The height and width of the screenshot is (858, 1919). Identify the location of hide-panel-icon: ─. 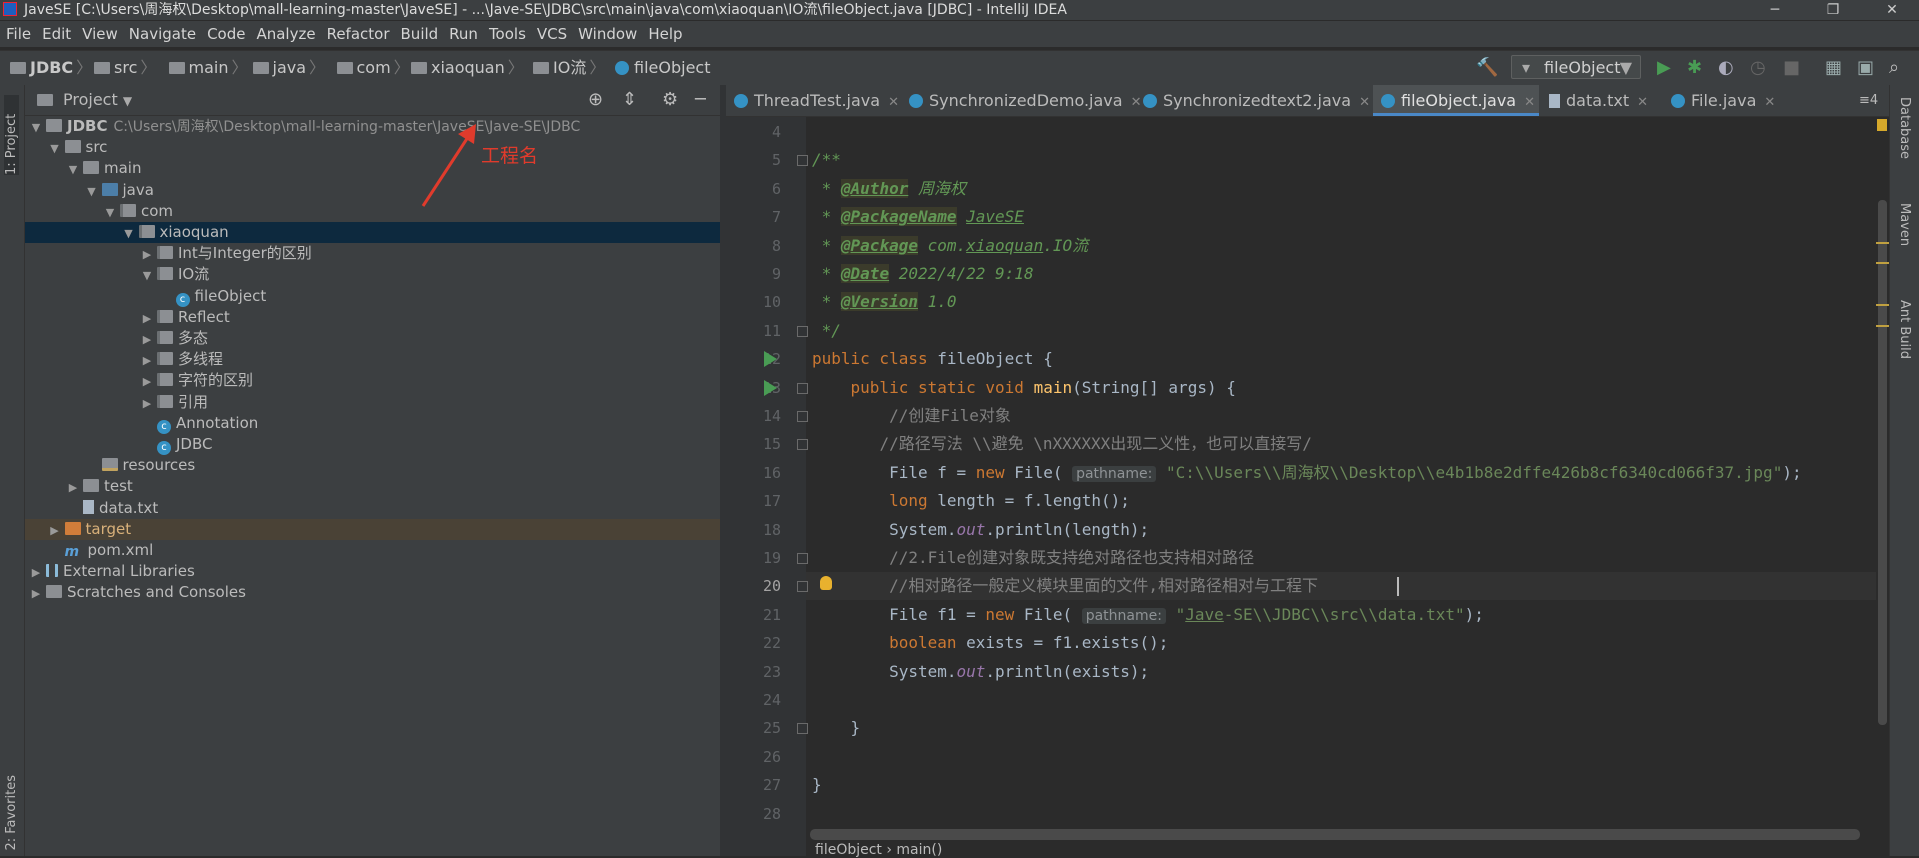
(700, 100).